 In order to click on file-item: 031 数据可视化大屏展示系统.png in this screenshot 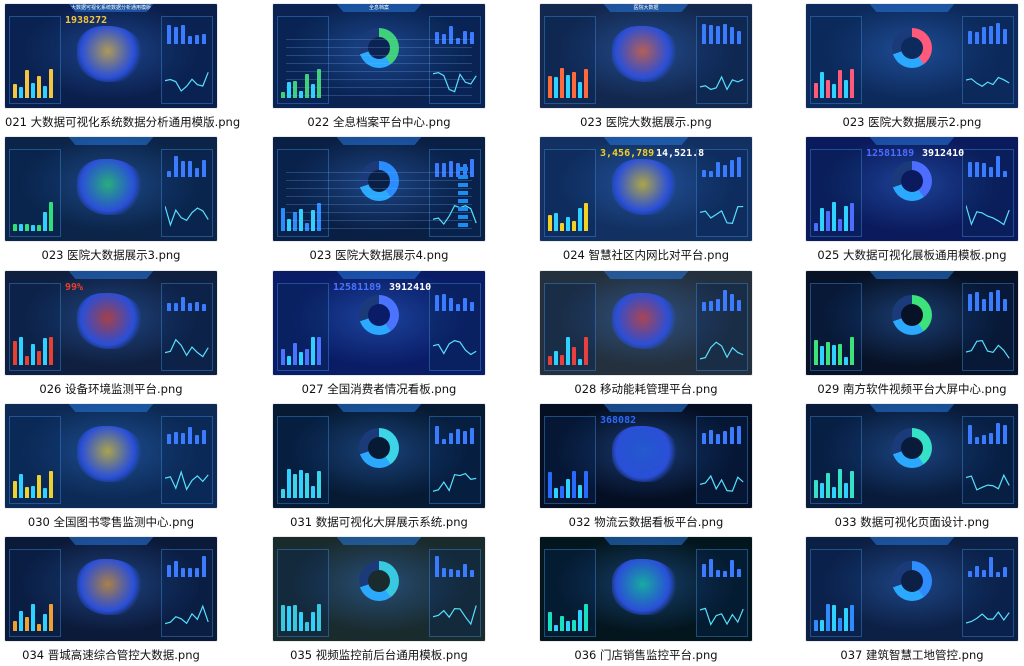, I will do `click(379, 468)`.